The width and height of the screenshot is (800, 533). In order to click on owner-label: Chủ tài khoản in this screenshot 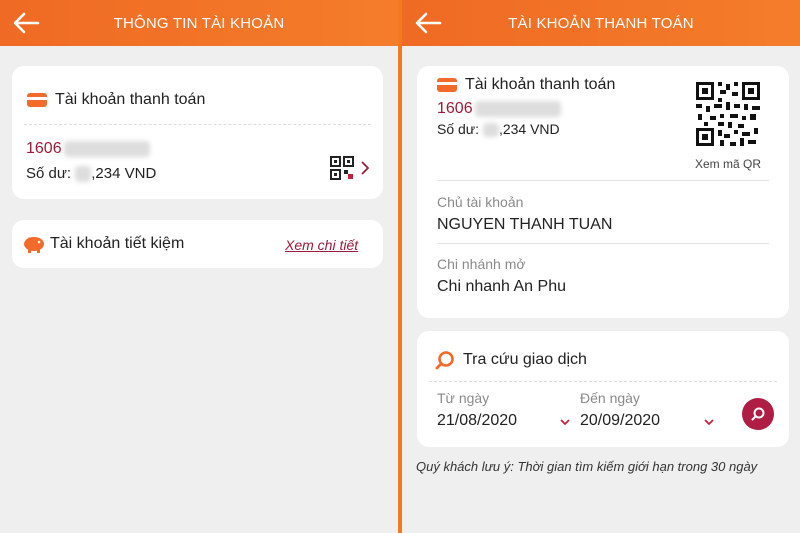, I will do `click(480, 202)`.